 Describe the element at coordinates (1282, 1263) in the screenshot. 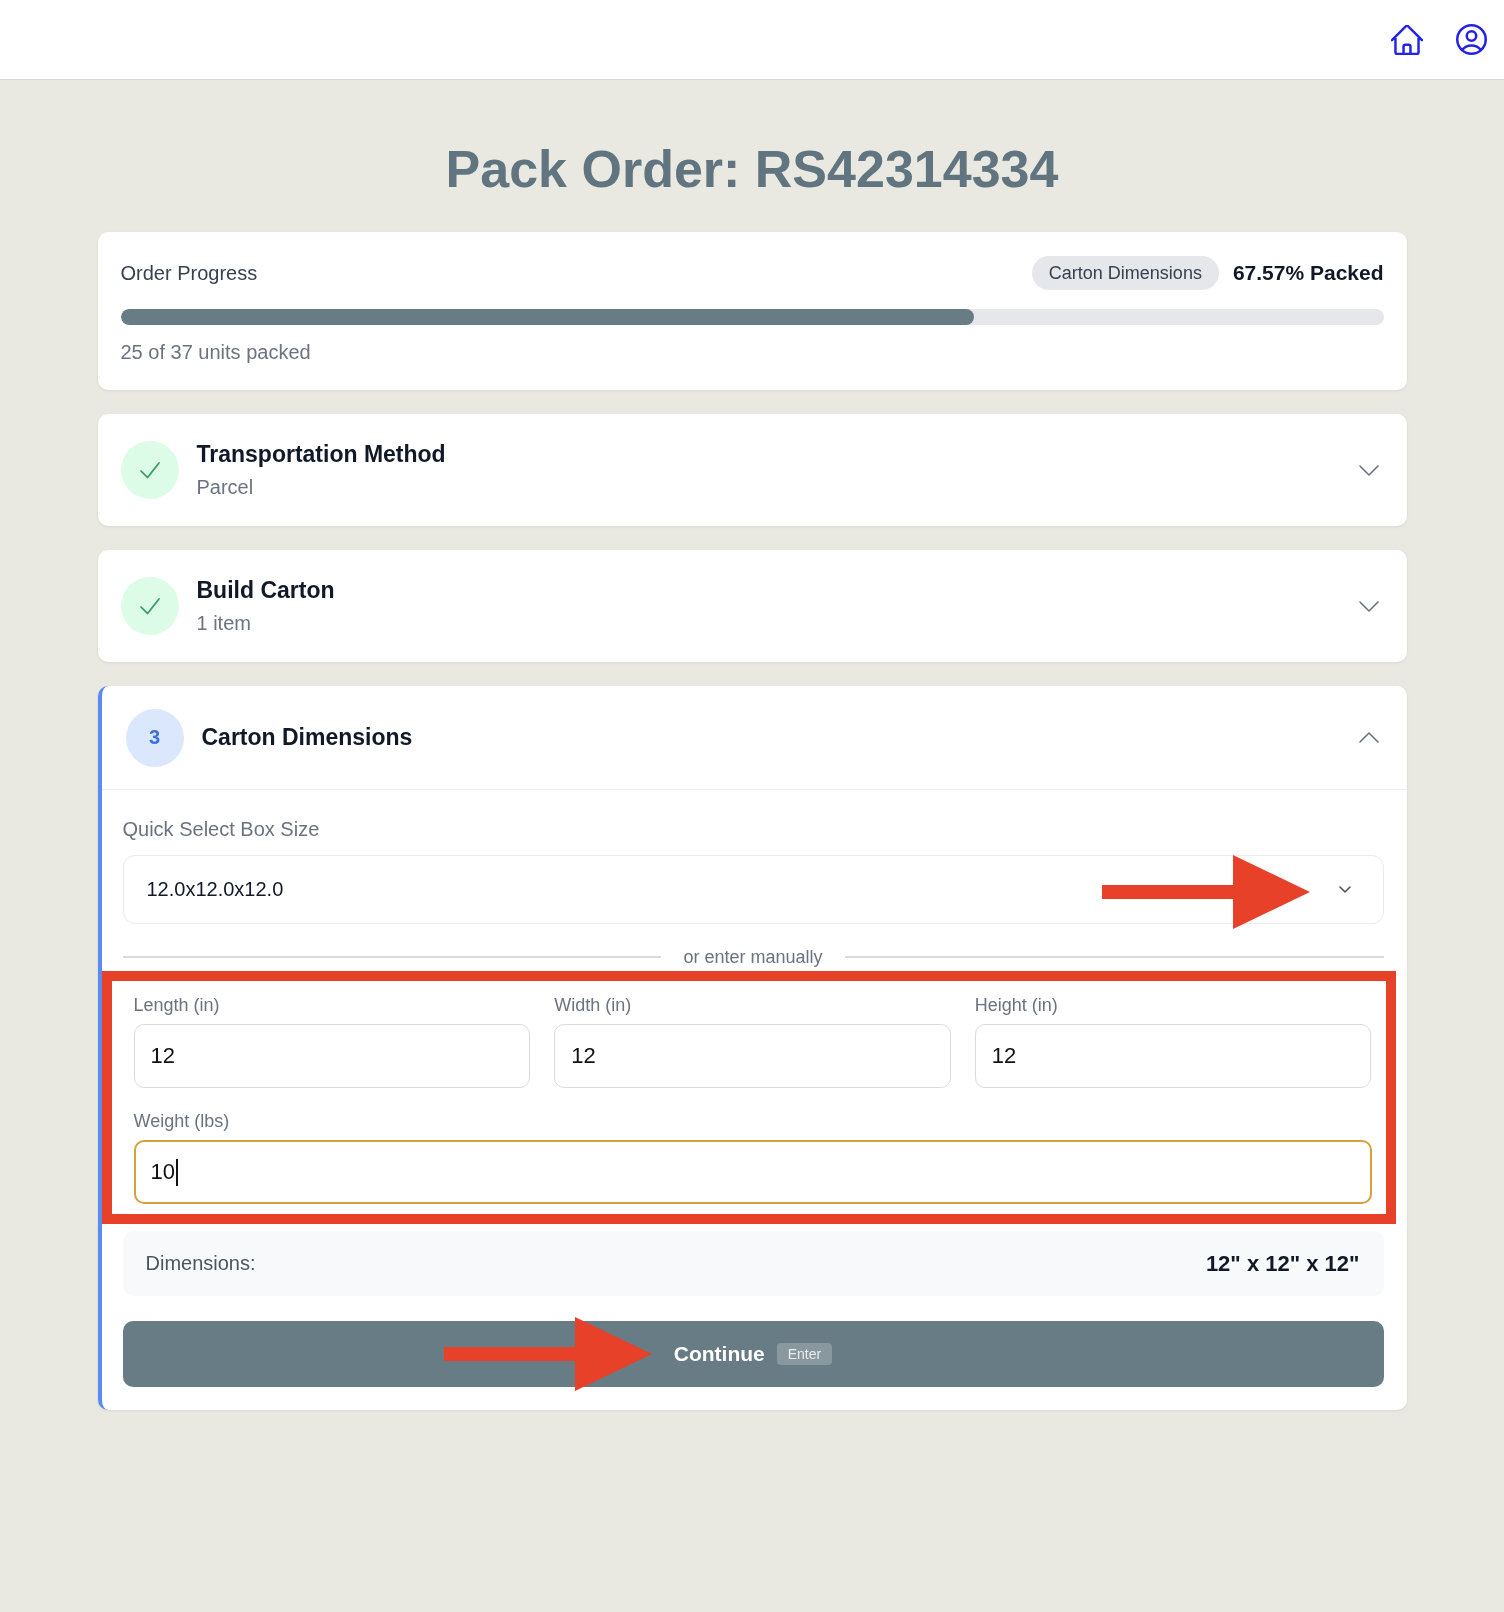

I see `summary-value: 12" x 12" x 12"` at that location.